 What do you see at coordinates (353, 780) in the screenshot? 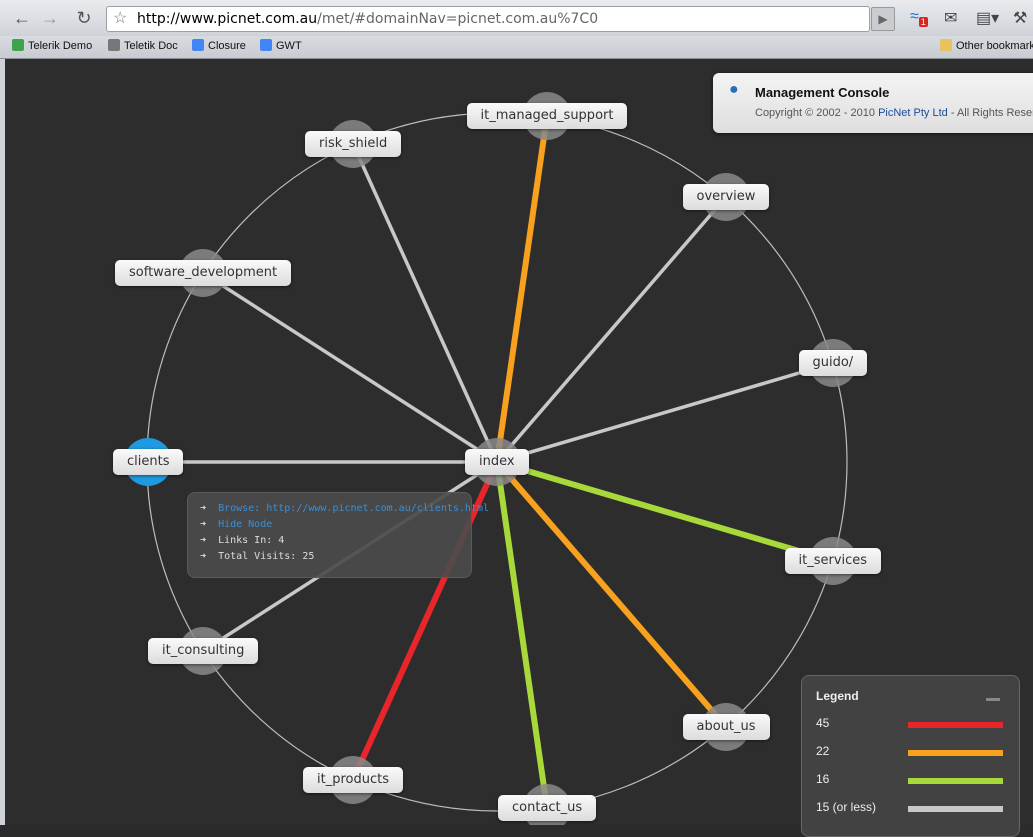
I see `node-it_products: it_products` at bounding box center [353, 780].